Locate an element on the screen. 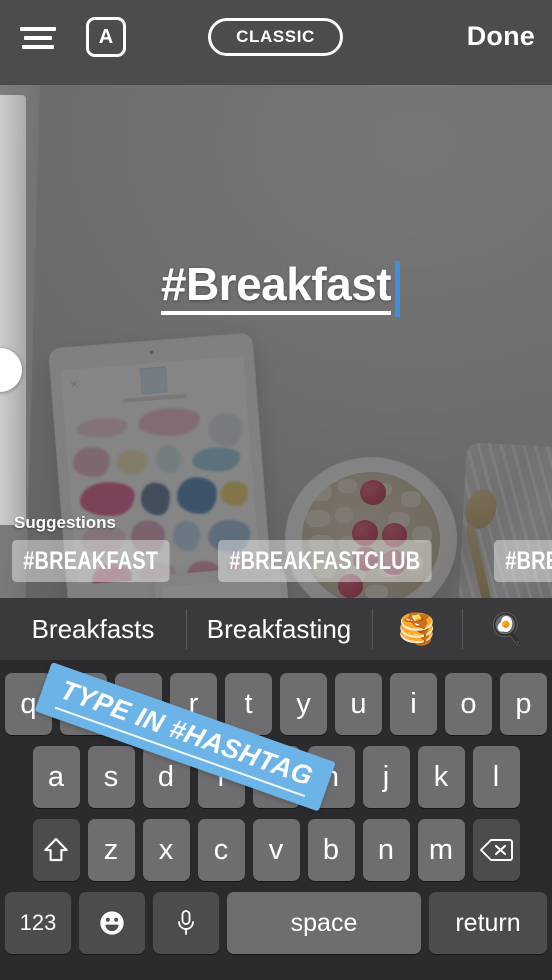 The height and width of the screenshot is (980, 552). text-color-label: A is located at coordinates (106, 36).